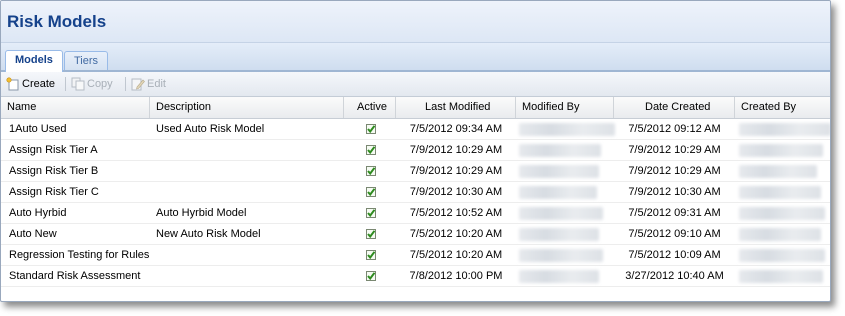 The height and width of the screenshot is (316, 845). Describe the element at coordinates (456, 276) in the screenshot. I see `cell-last-modified: 7/8/2012 10:00 PM` at that location.